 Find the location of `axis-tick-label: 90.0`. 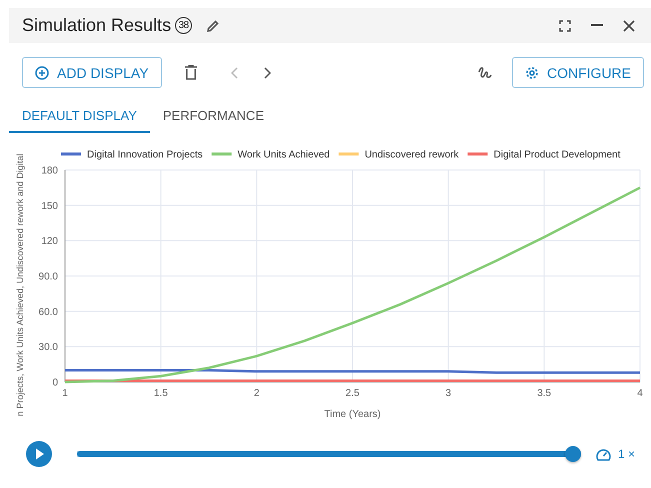

axis-tick-label: 90.0 is located at coordinates (48, 277).